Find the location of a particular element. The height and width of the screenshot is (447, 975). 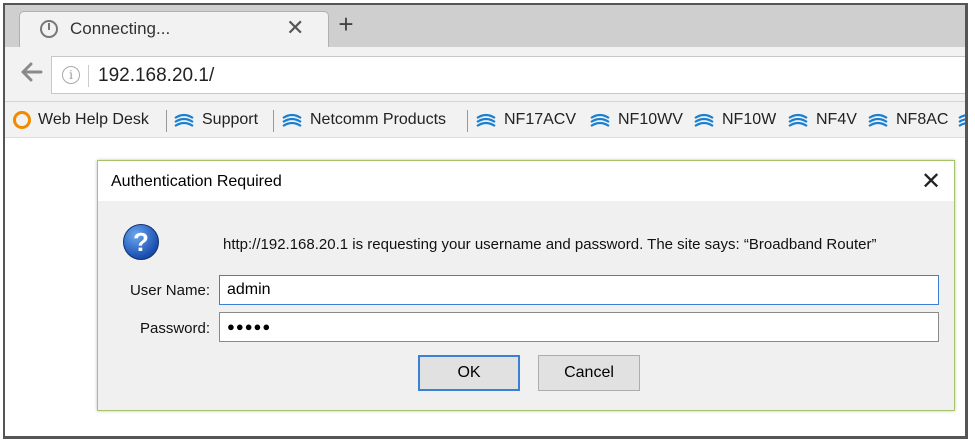

bookmark-nf4v: NF4V is located at coordinates (822, 119).